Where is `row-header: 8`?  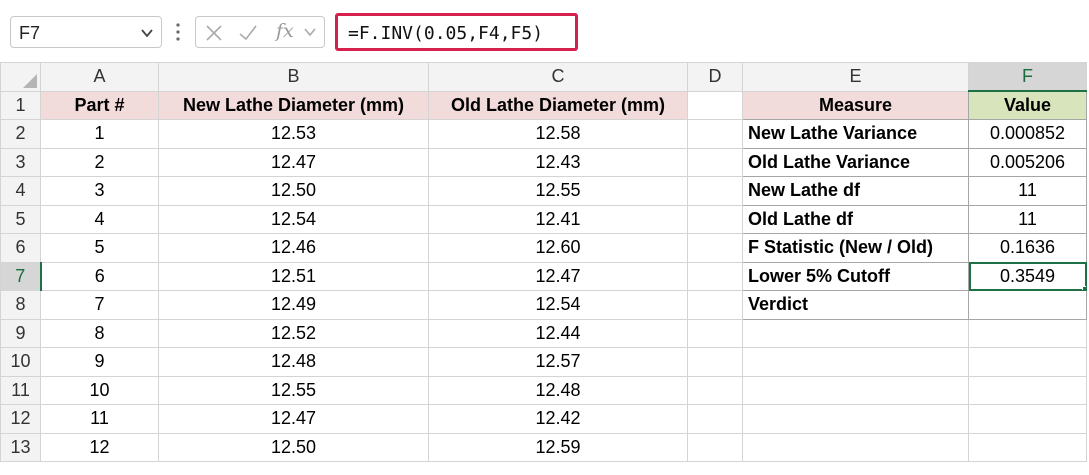
row-header: 8 is located at coordinates (20, 305).